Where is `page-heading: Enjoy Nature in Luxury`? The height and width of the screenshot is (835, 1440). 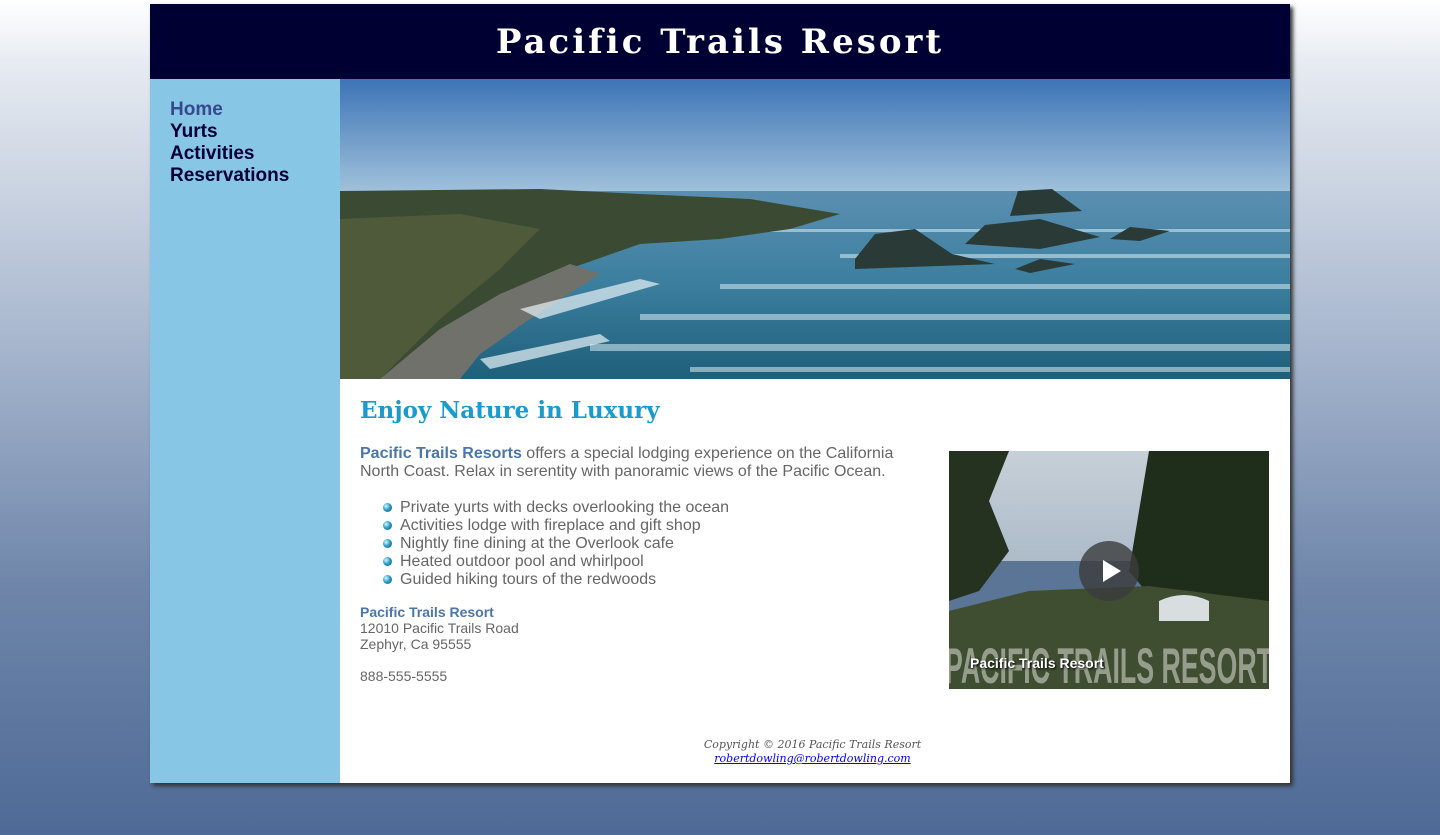
page-heading: Enjoy Nature in Luxury is located at coordinates (510, 410).